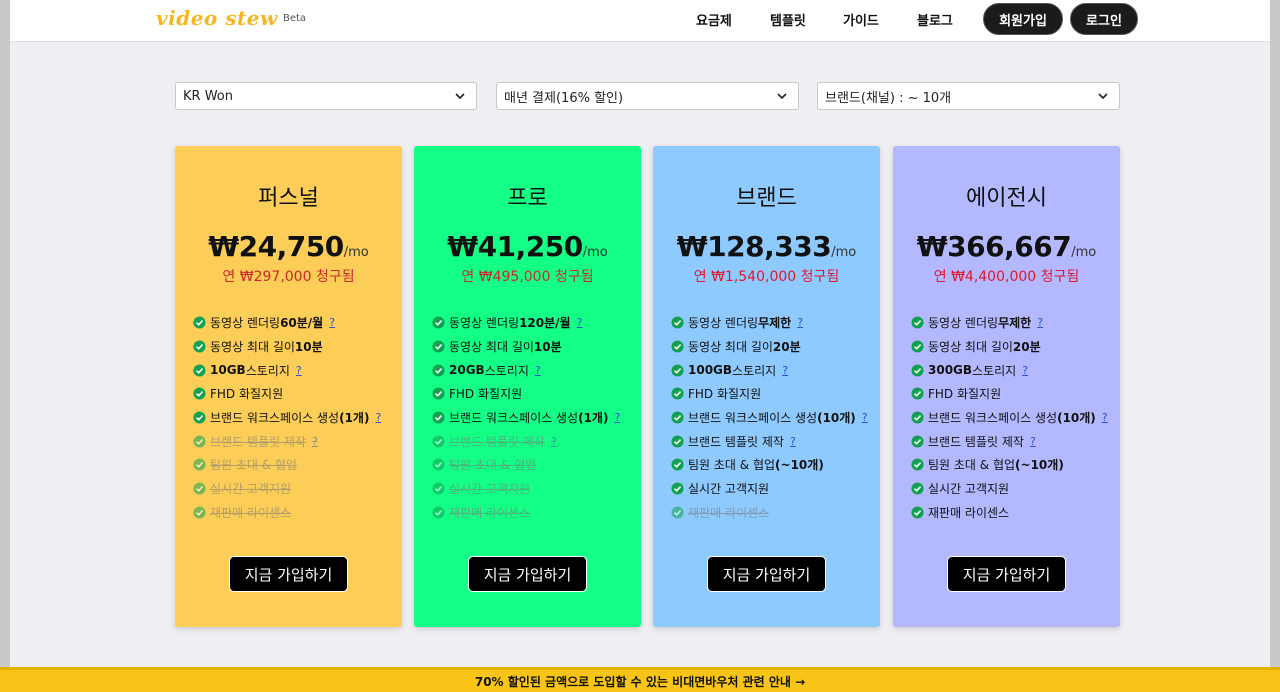 The height and width of the screenshot is (692, 1280). What do you see at coordinates (514, 277) in the screenshot?
I see `billed-amount: ₩495,000` at bounding box center [514, 277].